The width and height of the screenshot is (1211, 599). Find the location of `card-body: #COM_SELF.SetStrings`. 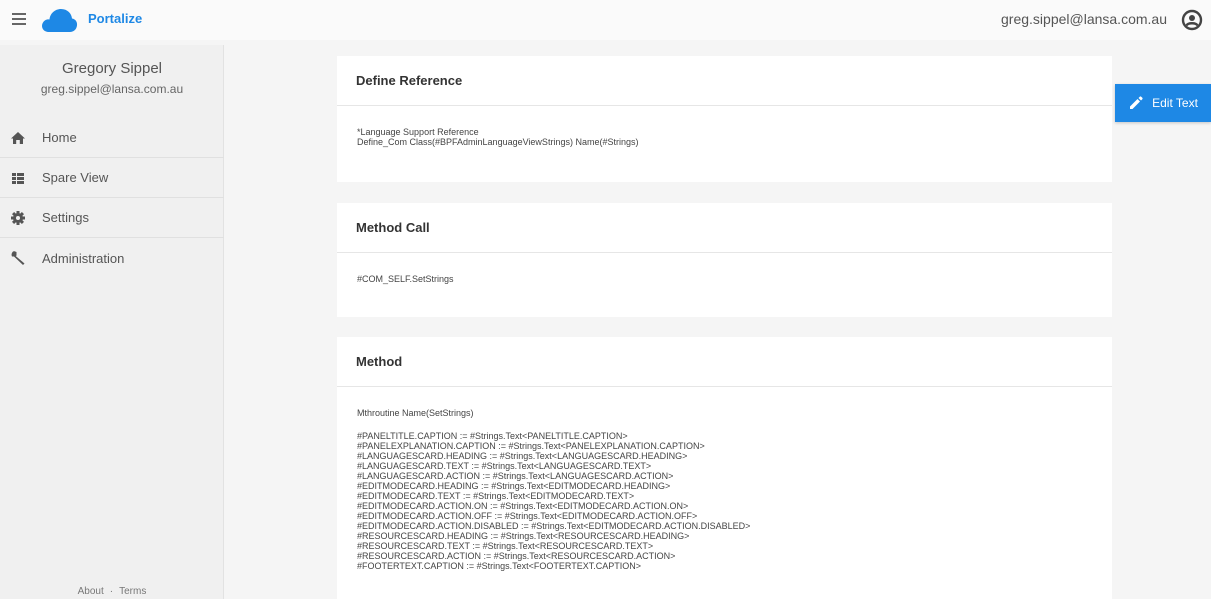

card-body: #COM_SELF.SetStrings is located at coordinates (724, 278).